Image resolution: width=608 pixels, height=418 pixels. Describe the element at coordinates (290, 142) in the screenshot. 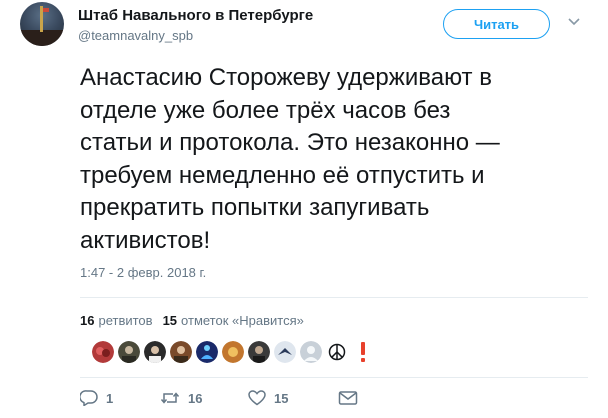

I see `tweet-line: статьи и протокола. Это незаконно —` at that location.